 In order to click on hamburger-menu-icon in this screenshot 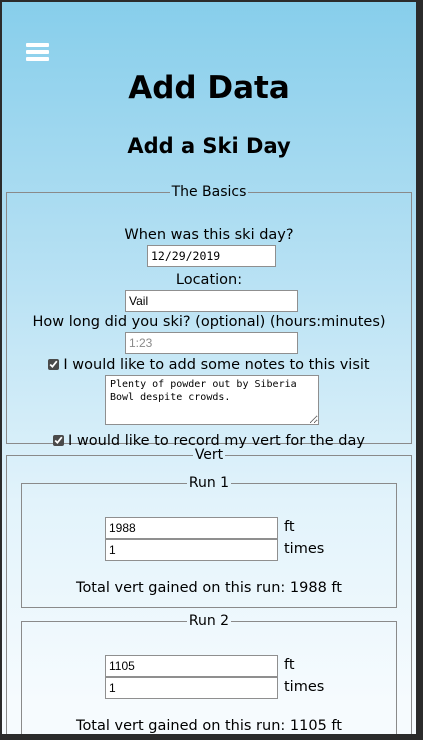, I will do `click(37, 52)`.